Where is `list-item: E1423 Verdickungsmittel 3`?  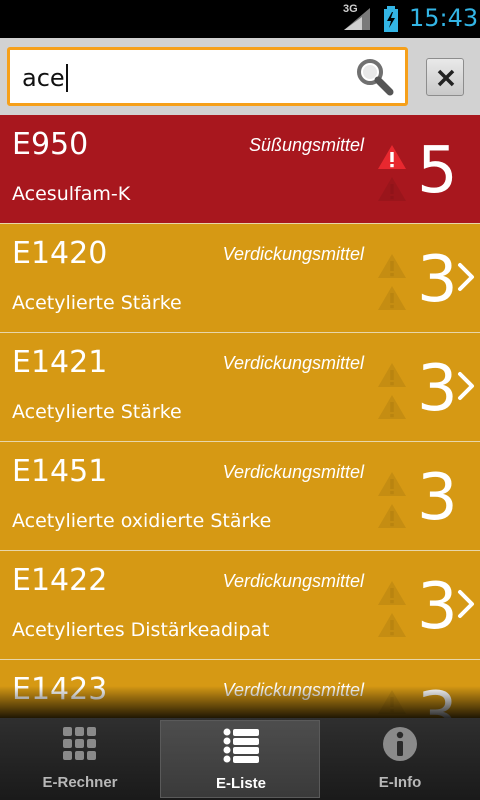 list-item: E1423 Verdickungsmittel 3 is located at coordinates (240, 689).